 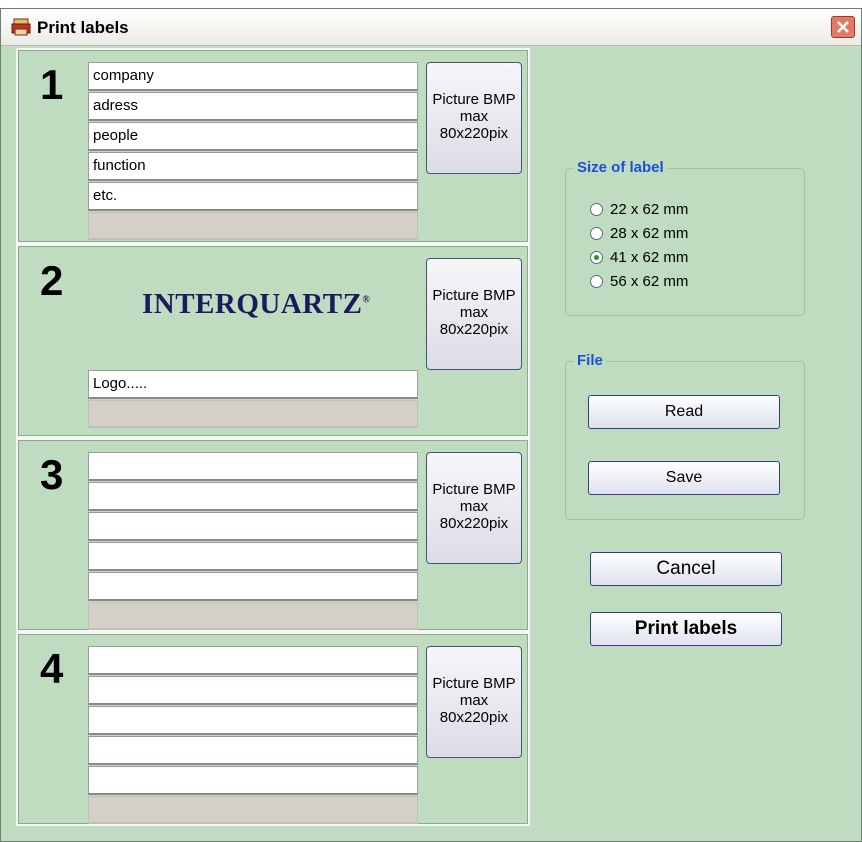 I want to click on logo-registered-mark: ®, so click(x=366, y=300).